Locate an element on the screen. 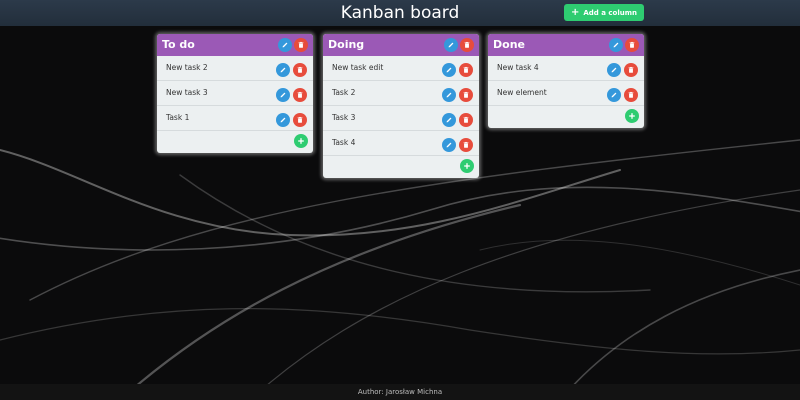  card-text: New task edit is located at coordinates (358, 67).